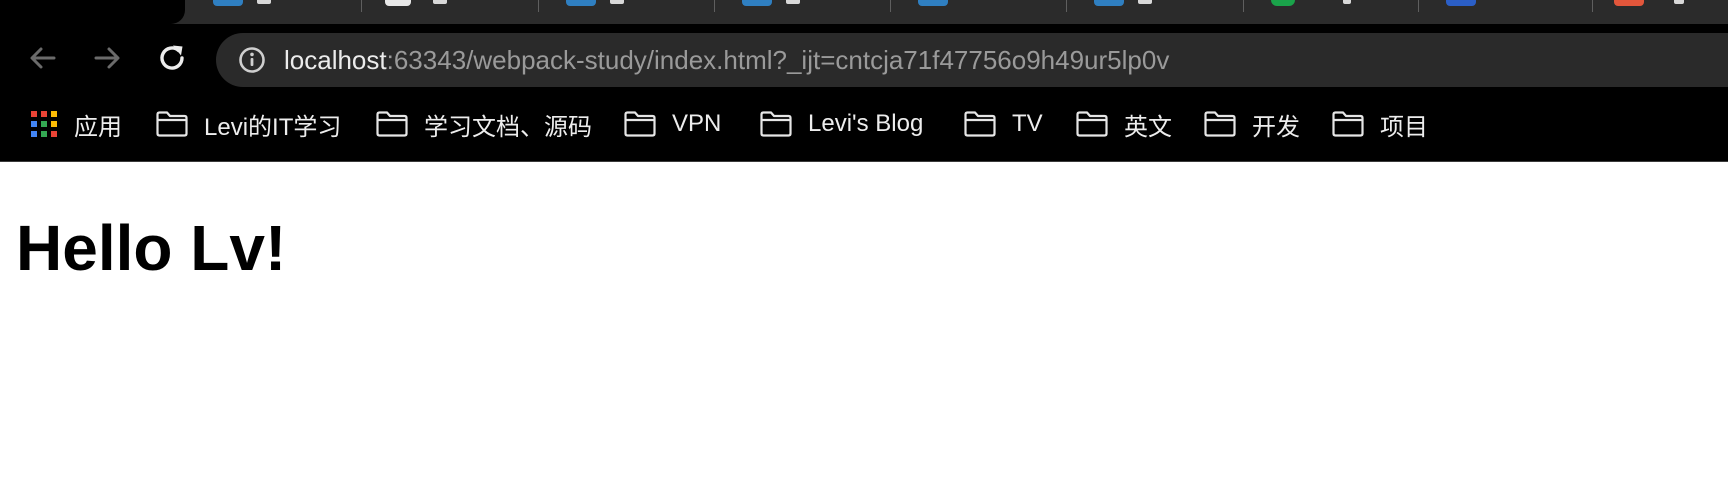  What do you see at coordinates (92, 12) in the screenshot?
I see `tab-active` at bounding box center [92, 12].